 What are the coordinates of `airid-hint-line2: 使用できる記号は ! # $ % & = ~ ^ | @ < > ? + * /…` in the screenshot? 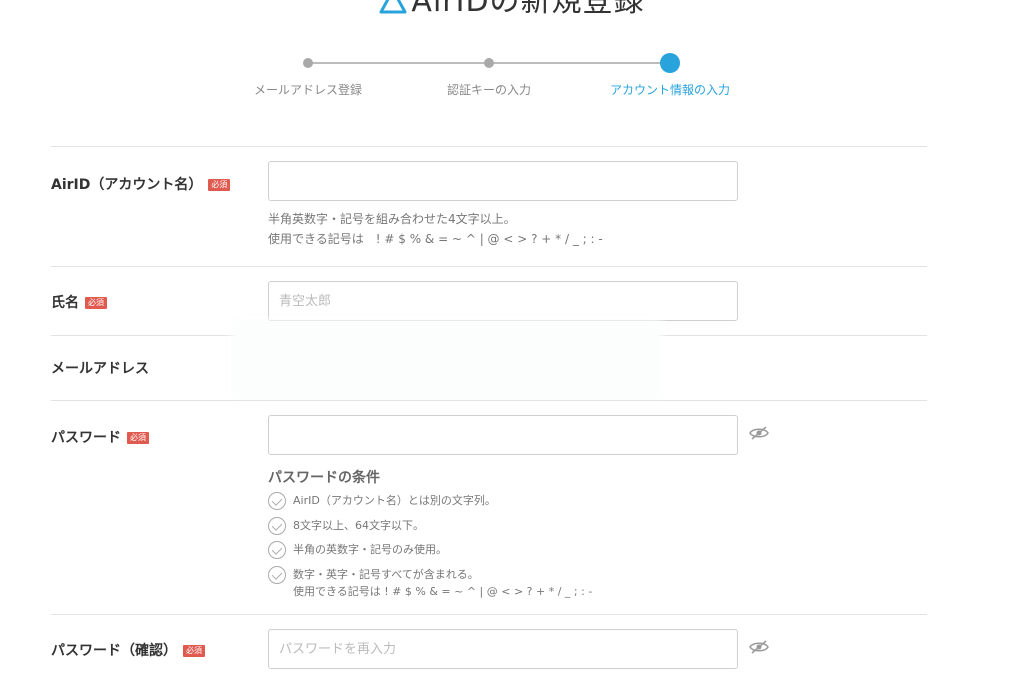 It's located at (435, 239).